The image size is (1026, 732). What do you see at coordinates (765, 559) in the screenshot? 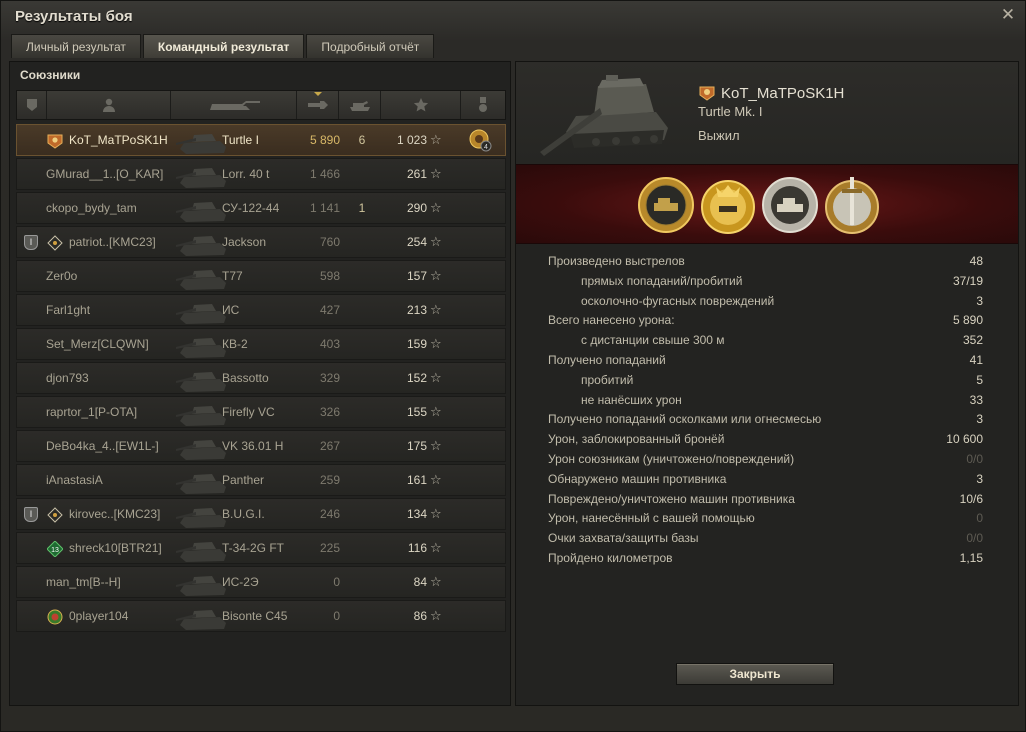
I see `stat-row: Пройдено километров 1,15` at bounding box center [765, 559].